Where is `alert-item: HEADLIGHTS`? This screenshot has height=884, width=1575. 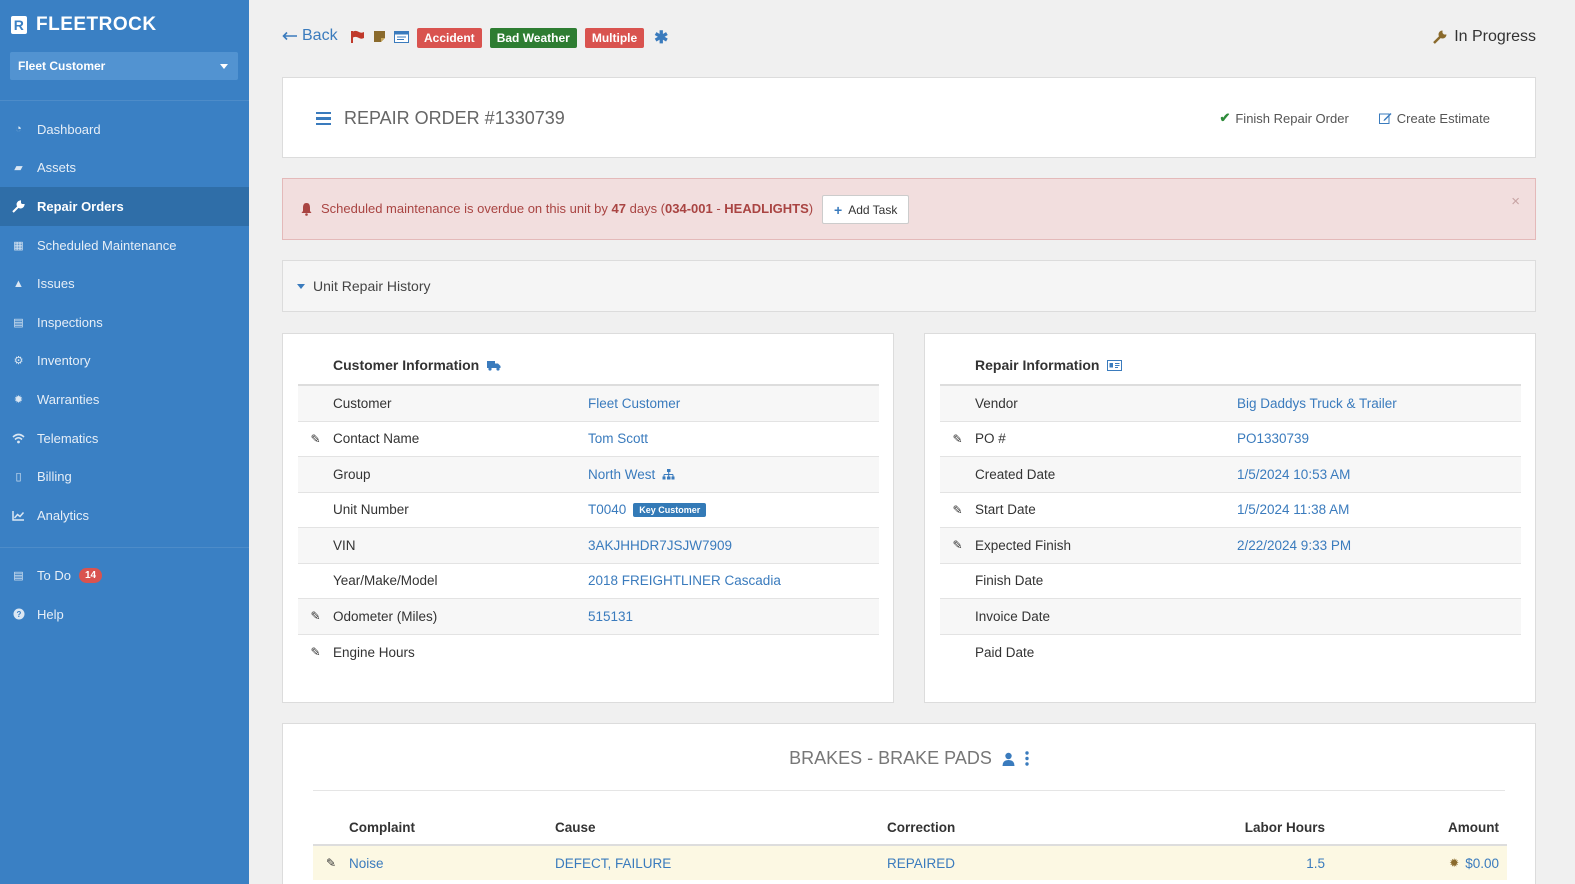 alert-item: HEADLIGHTS is located at coordinates (766, 208).